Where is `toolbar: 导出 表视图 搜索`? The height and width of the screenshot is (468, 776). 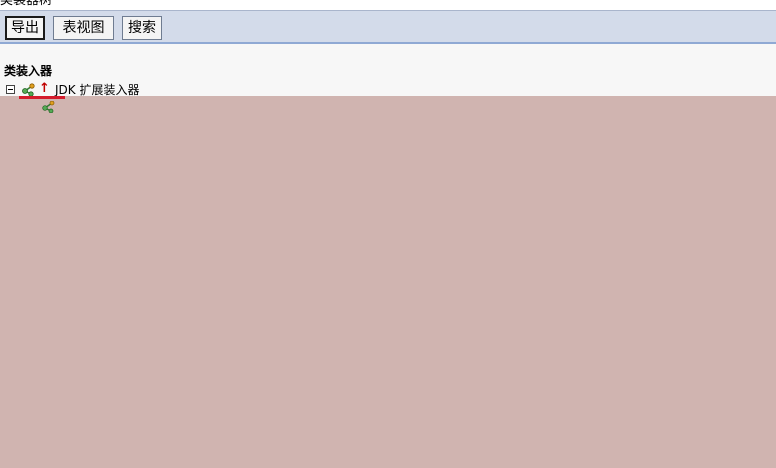
toolbar: 导出 表视图 搜索 is located at coordinates (388, 27).